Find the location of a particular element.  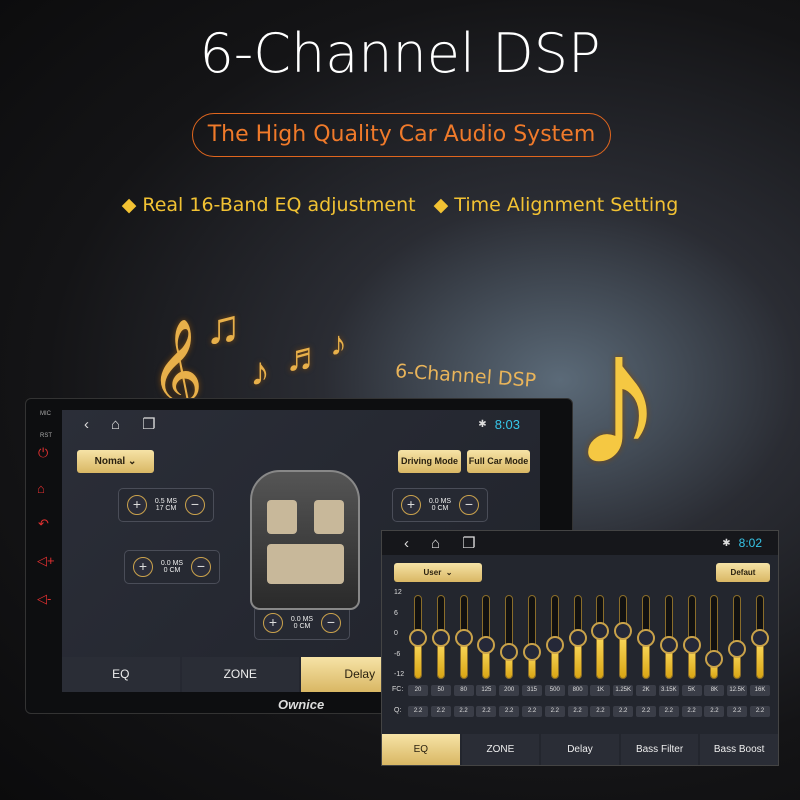

eq-slider-3.15K is located at coordinates (668, 637).